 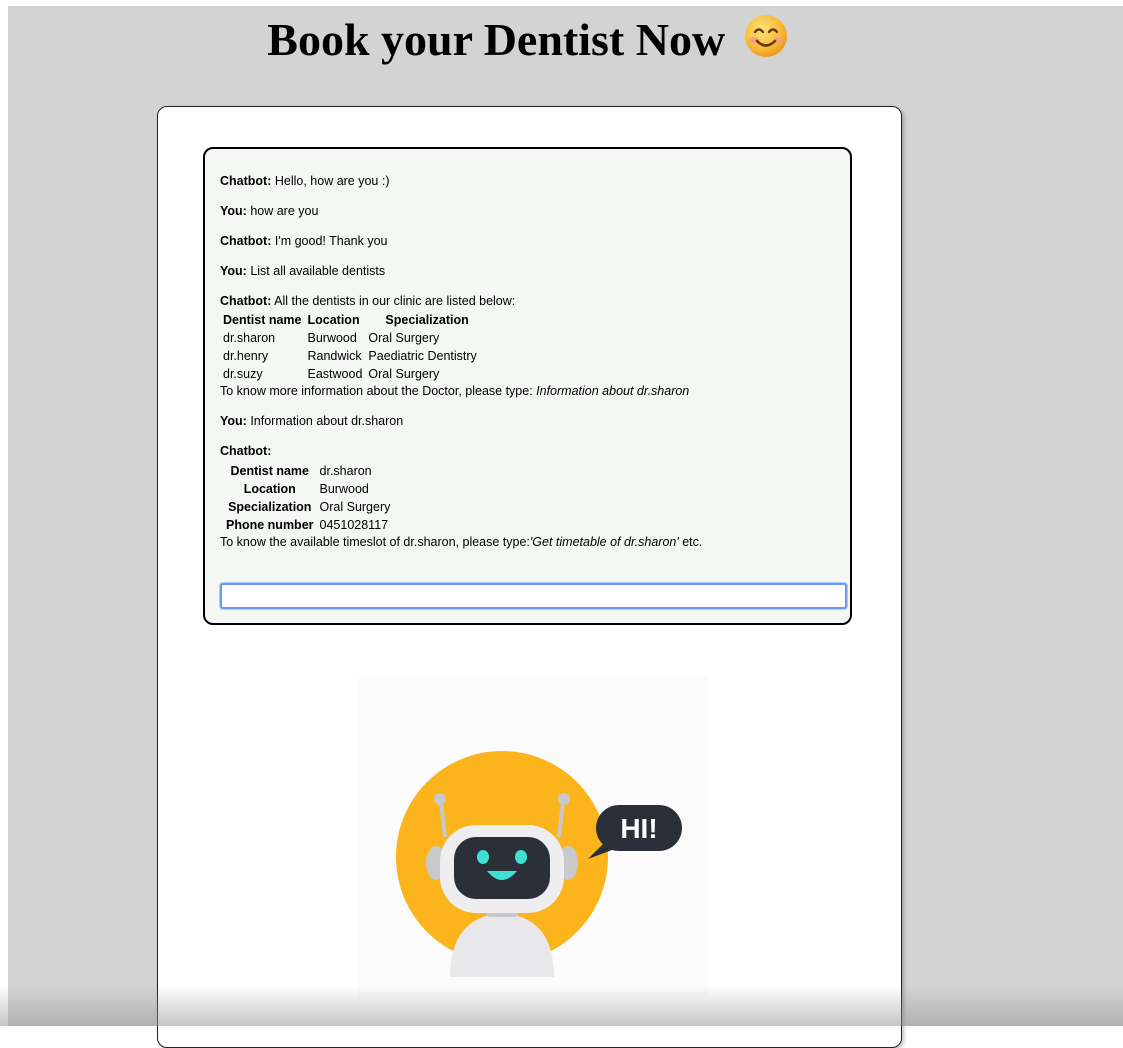 What do you see at coordinates (270, 524) in the screenshot?
I see `detail-label: Phone number` at bounding box center [270, 524].